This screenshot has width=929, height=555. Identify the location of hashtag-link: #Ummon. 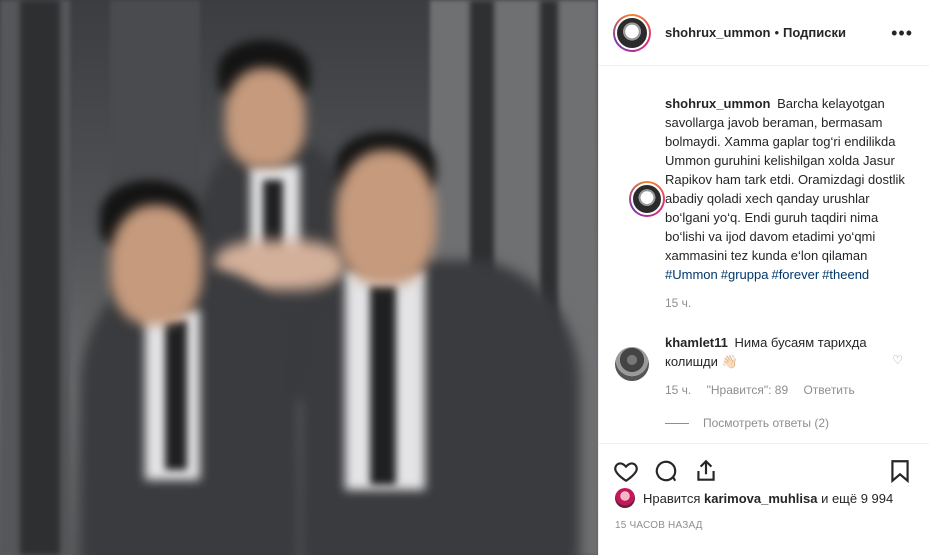
(691, 274).